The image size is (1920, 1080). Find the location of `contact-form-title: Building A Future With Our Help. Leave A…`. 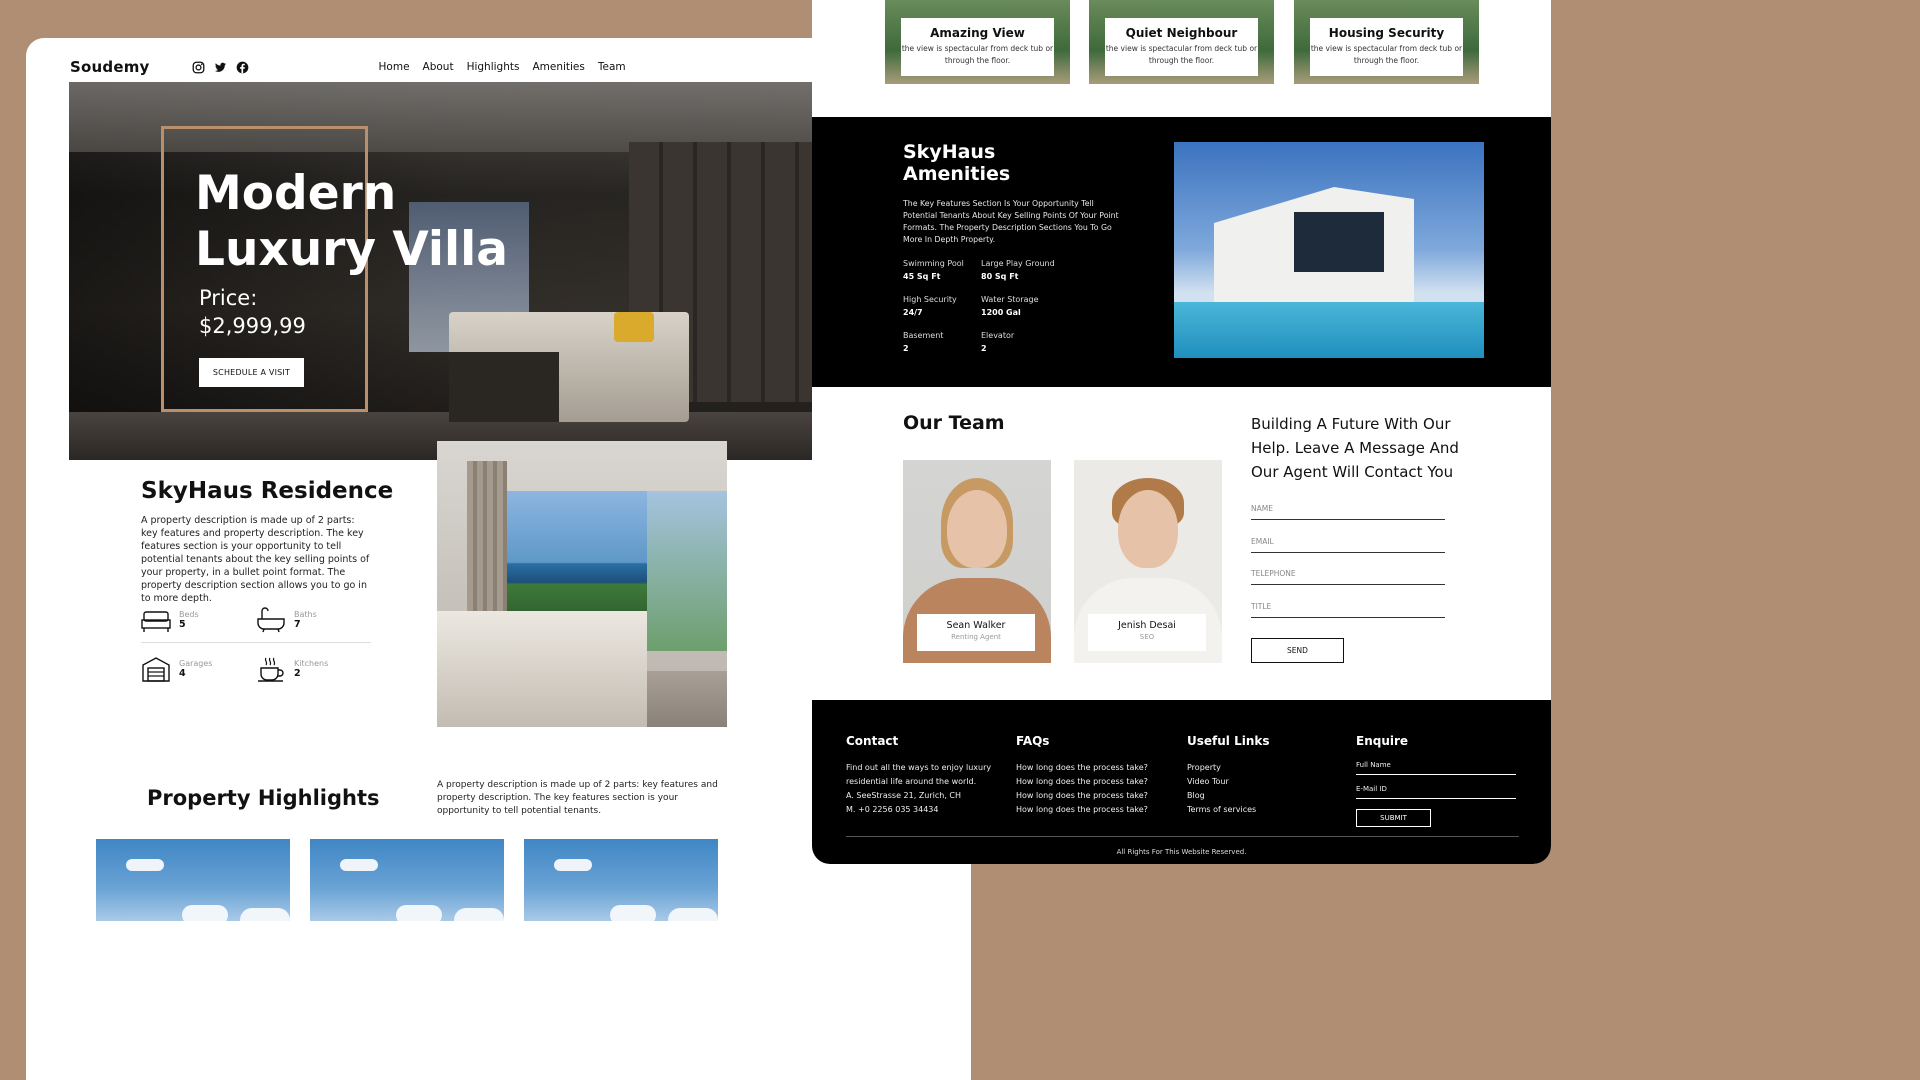

contact-form-title: Building A Future With Our Help. Leave A… is located at coordinates (1355, 448).